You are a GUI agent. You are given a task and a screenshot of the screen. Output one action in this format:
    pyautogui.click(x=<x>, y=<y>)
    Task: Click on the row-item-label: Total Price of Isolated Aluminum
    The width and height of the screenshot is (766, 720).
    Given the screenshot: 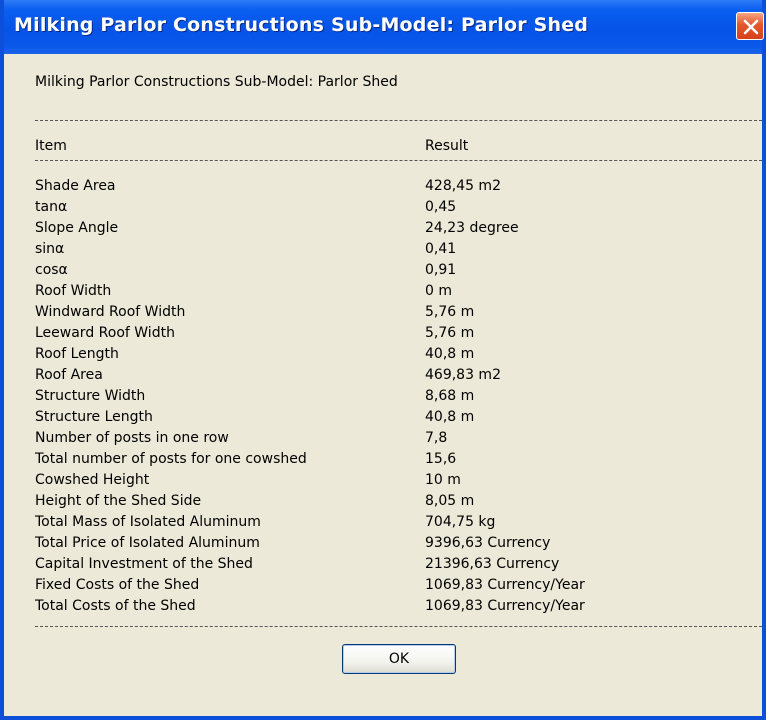 What is the action you would take?
    pyautogui.click(x=147, y=543)
    